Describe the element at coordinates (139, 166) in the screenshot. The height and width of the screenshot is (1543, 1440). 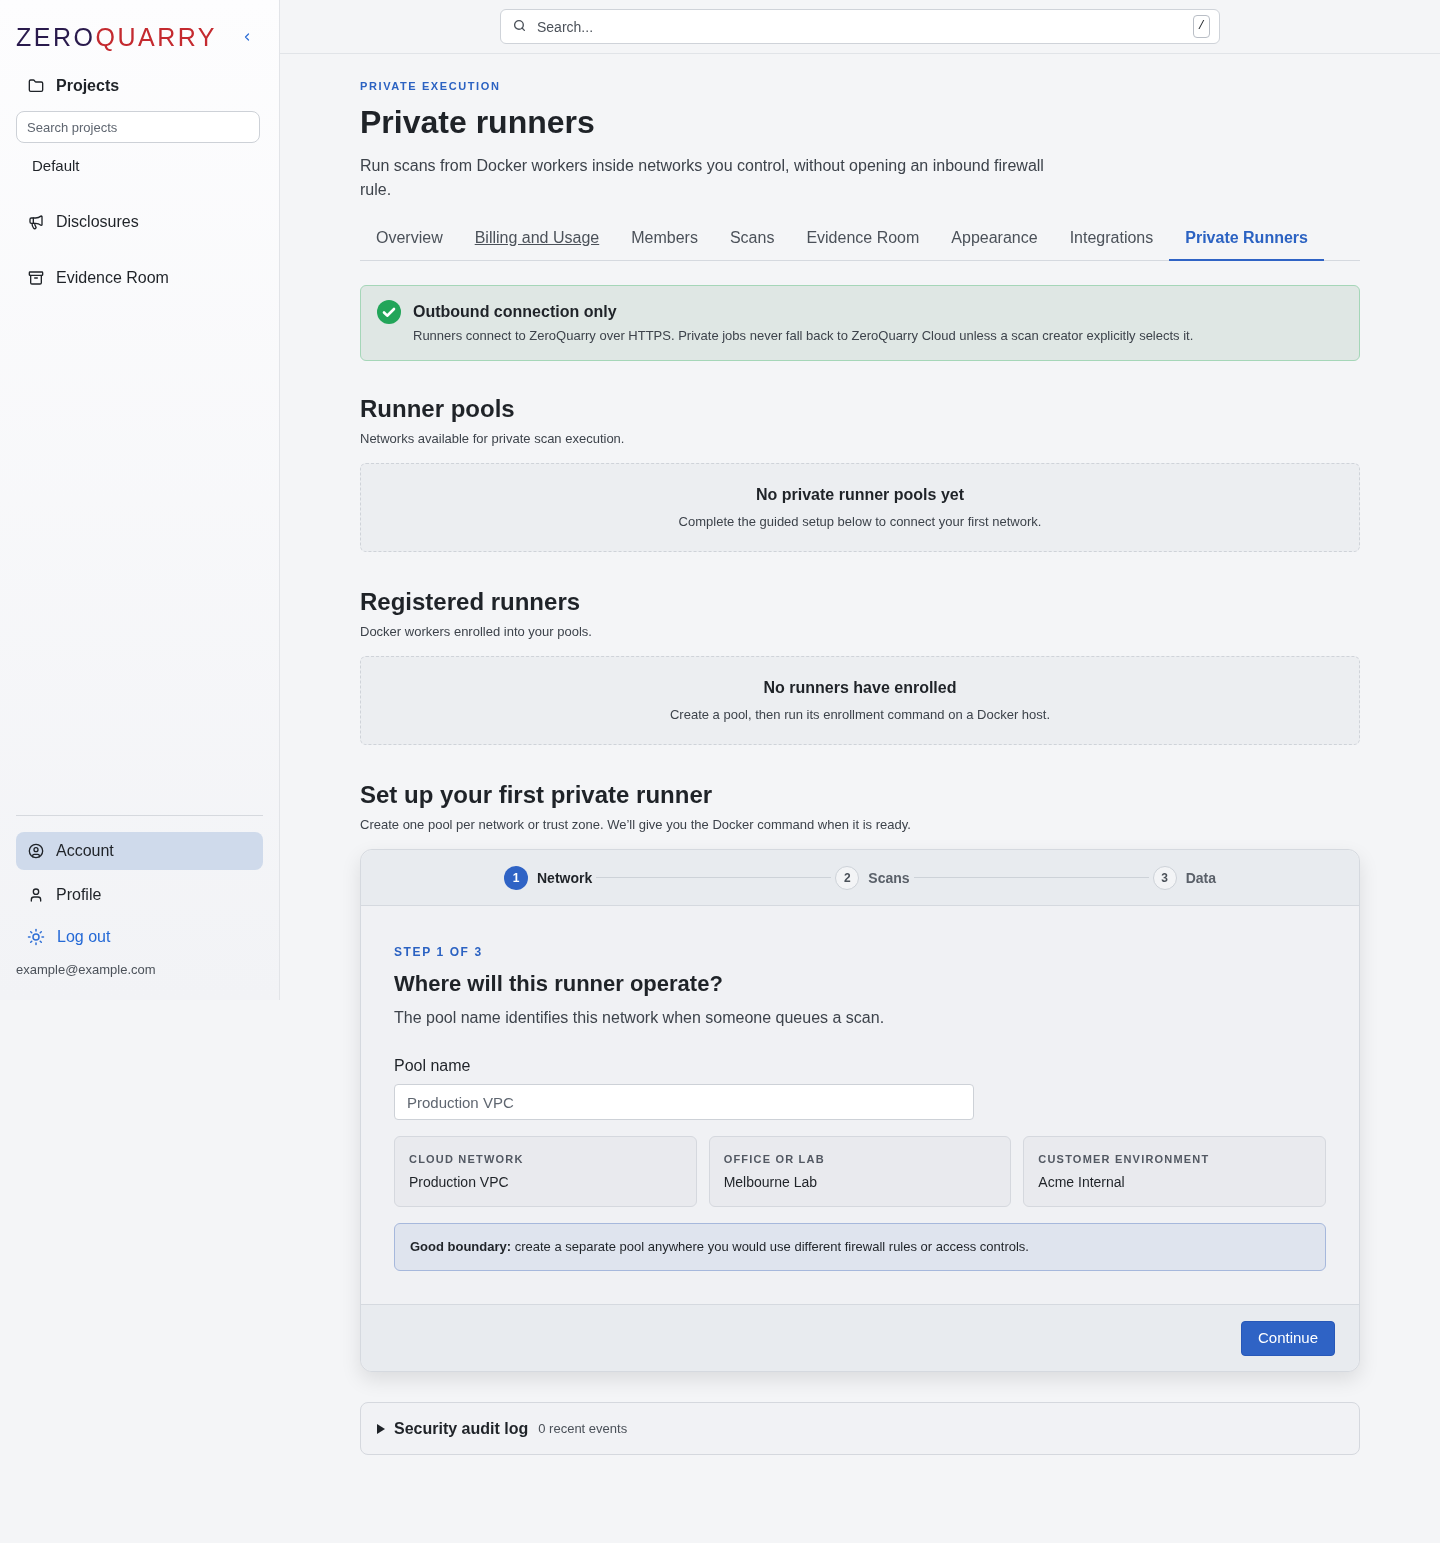
I see `project-item: Default` at that location.